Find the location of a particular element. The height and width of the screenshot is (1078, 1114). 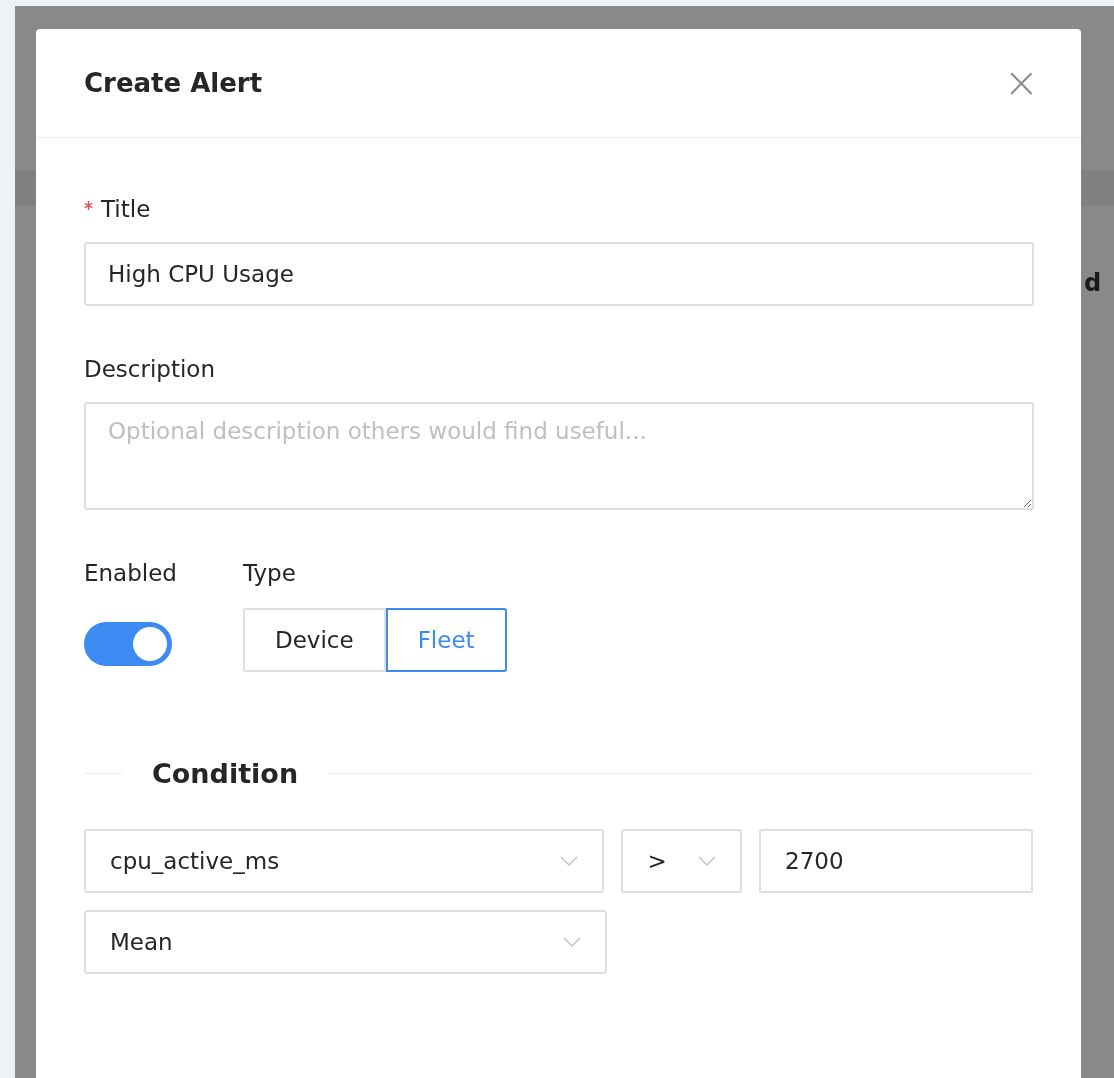

field-label: Description is located at coordinates (149, 369).